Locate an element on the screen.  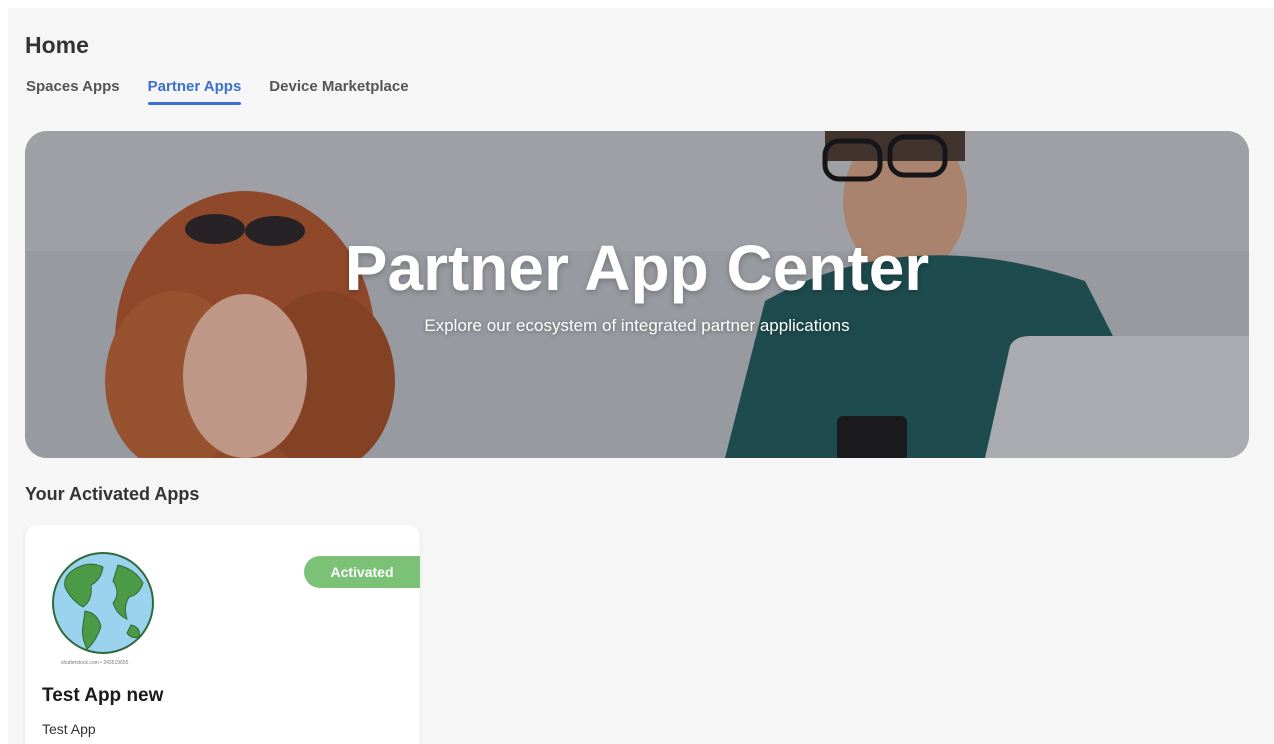
hero-title: Partner App Center is located at coordinates (637, 268).